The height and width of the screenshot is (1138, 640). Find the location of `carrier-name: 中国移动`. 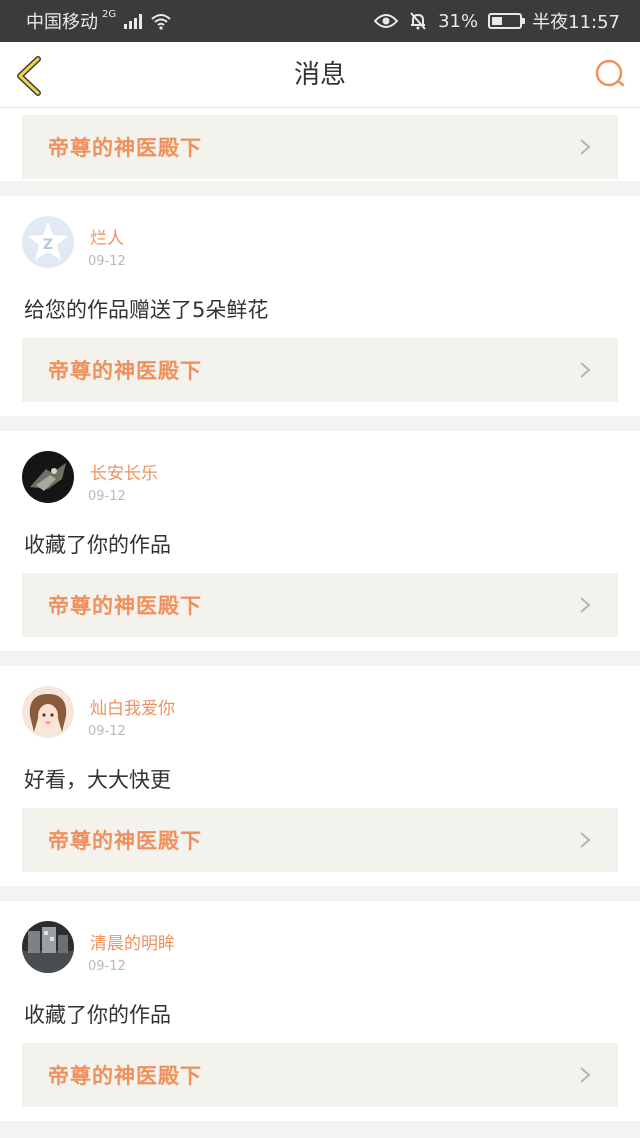

carrier-name: 中国移动 is located at coordinates (62, 22).